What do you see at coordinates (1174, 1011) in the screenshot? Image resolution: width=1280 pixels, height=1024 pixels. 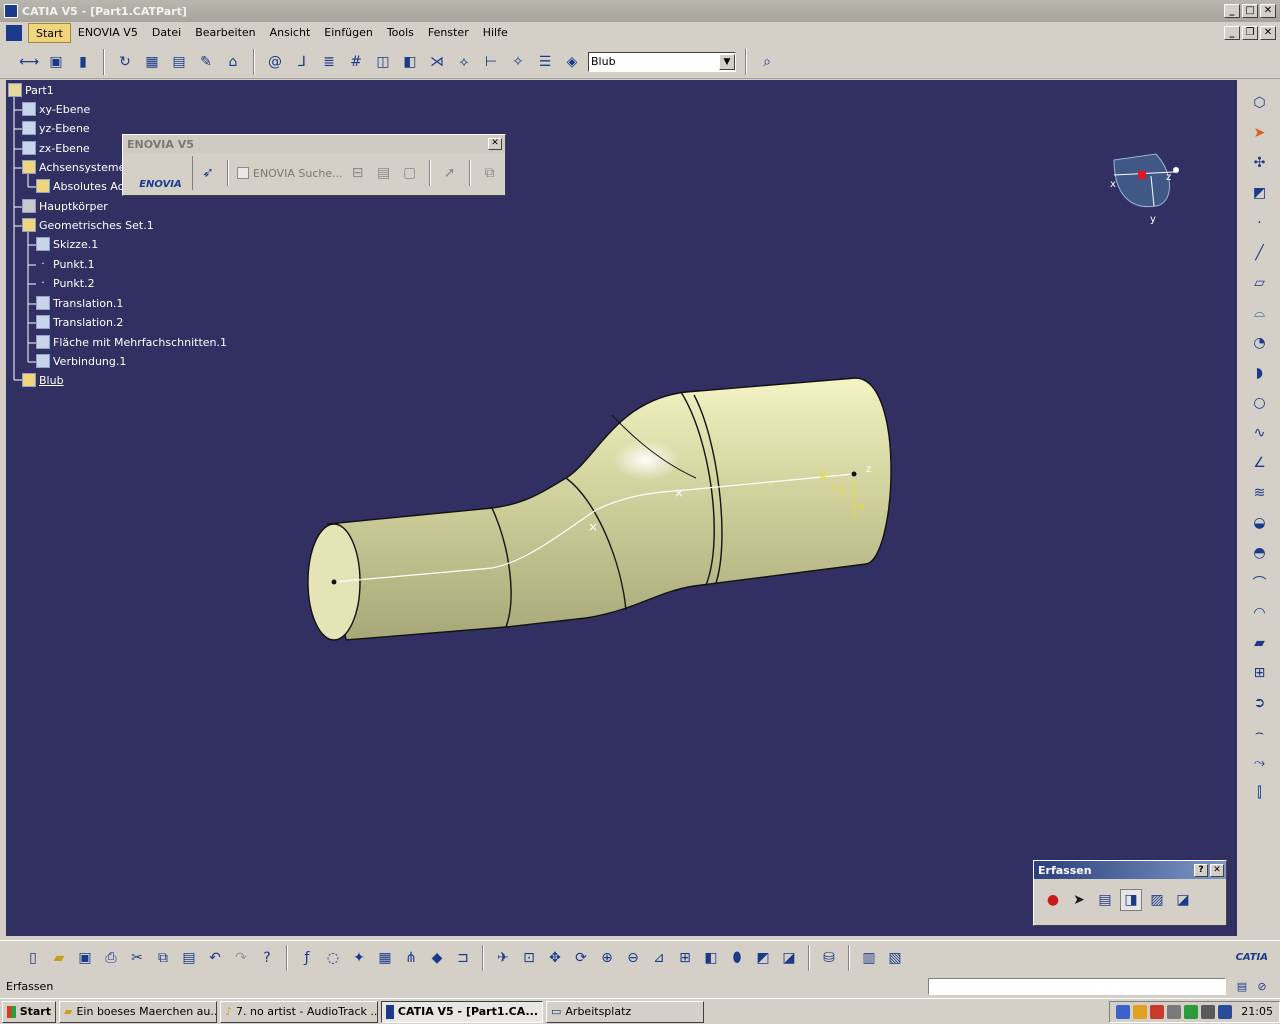 I see `tray-app-icon` at bounding box center [1174, 1011].